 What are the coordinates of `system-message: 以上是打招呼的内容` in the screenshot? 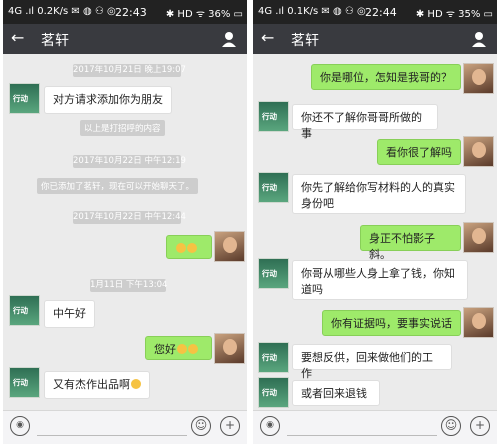 It's located at (122, 128).